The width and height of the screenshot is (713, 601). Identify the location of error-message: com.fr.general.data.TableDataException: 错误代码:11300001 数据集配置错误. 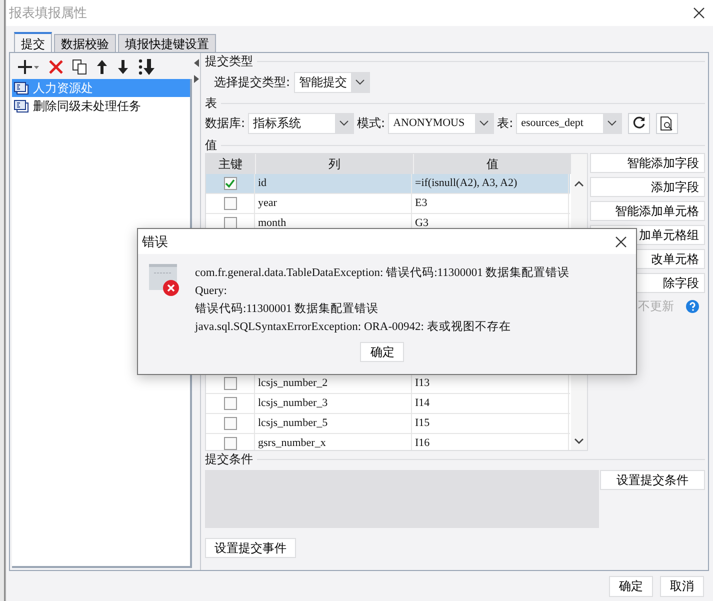
(382, 273).